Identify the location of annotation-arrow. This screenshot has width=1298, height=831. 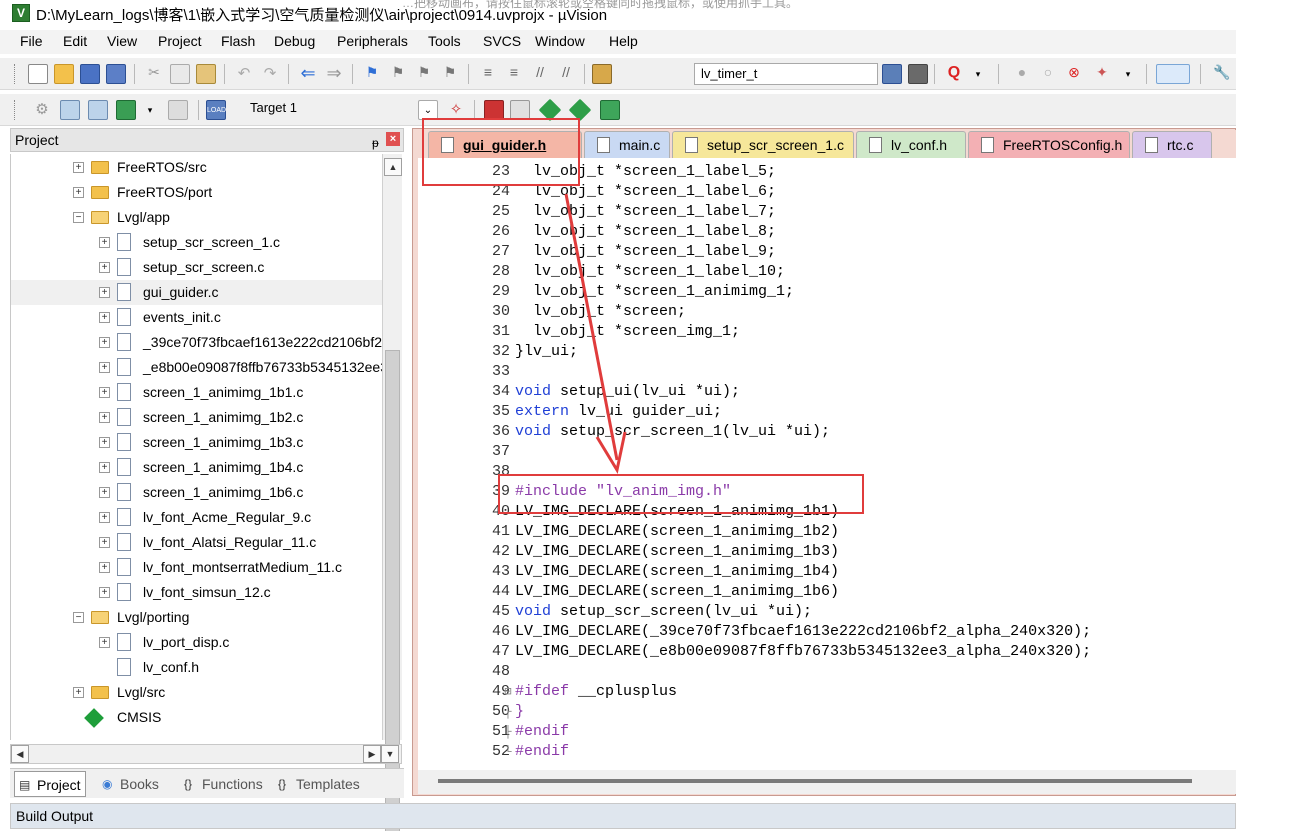
(595, 334).